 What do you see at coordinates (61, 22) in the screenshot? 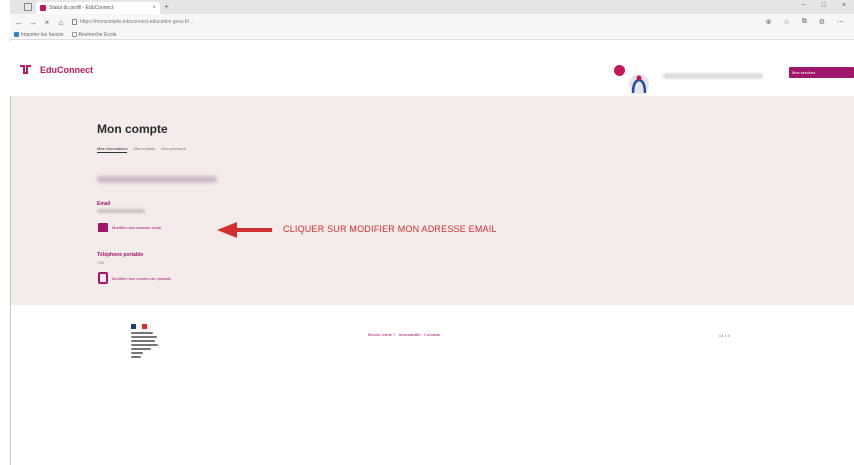
I see `home-icon: ⌂` at bounding box center [61, 22].